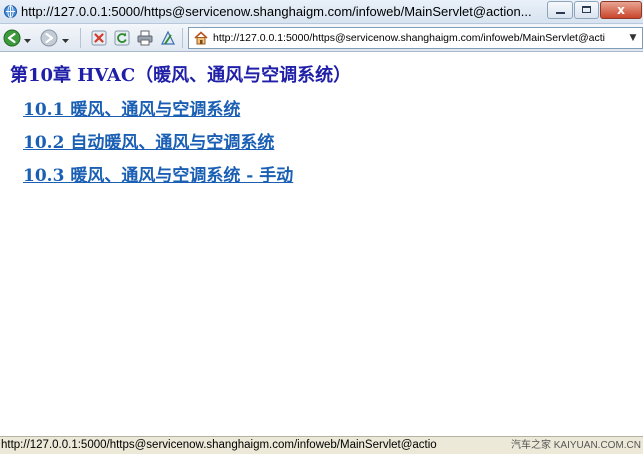 Image resolution: width=643 pixels, height=454 pixels. Describe the element at coordinates (65, 38) in the screenshot. I see `forward-history-dropdown` at that location.